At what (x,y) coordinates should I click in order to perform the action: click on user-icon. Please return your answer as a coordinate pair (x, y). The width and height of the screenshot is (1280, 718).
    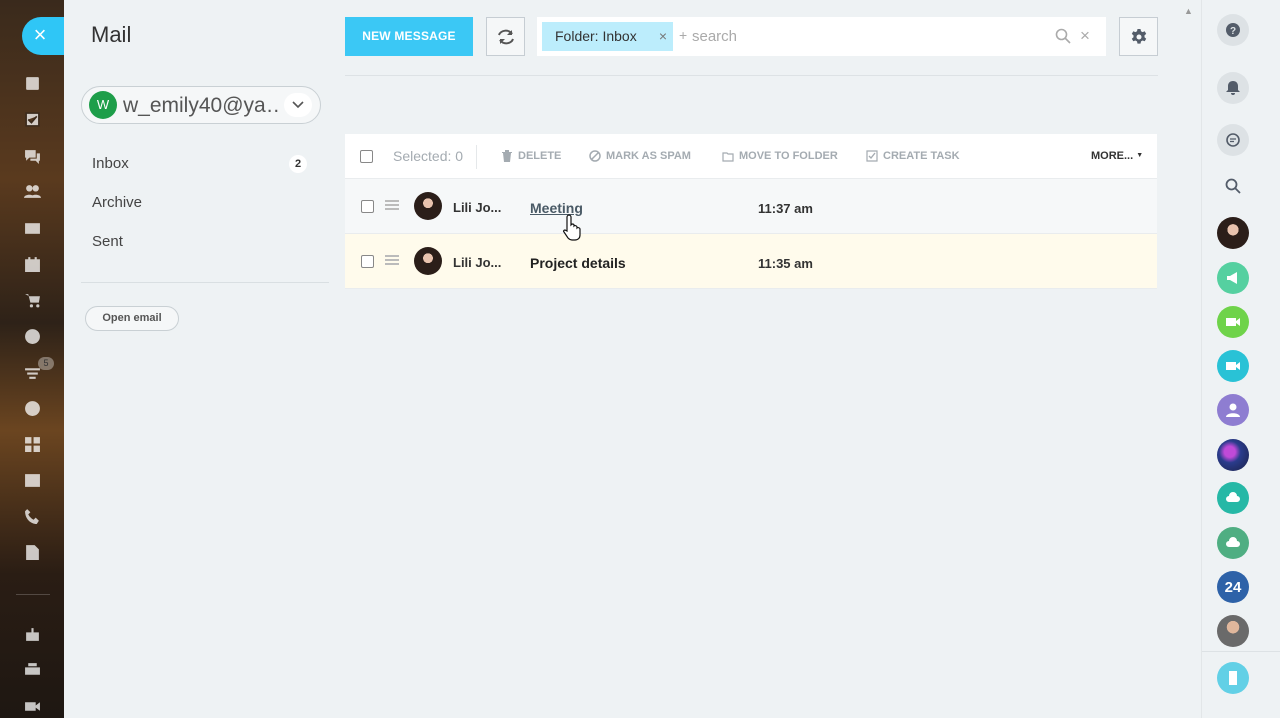
    Looking at the image, I should click on (1233, 410).